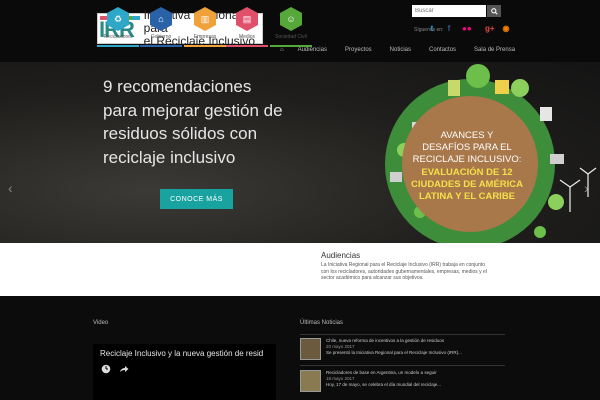 This screenshot has width=600, height=400. Describe the element at coordinates (467, 135) in the screenshot. I see `graphic-line1: AVANCES Y` at that location.